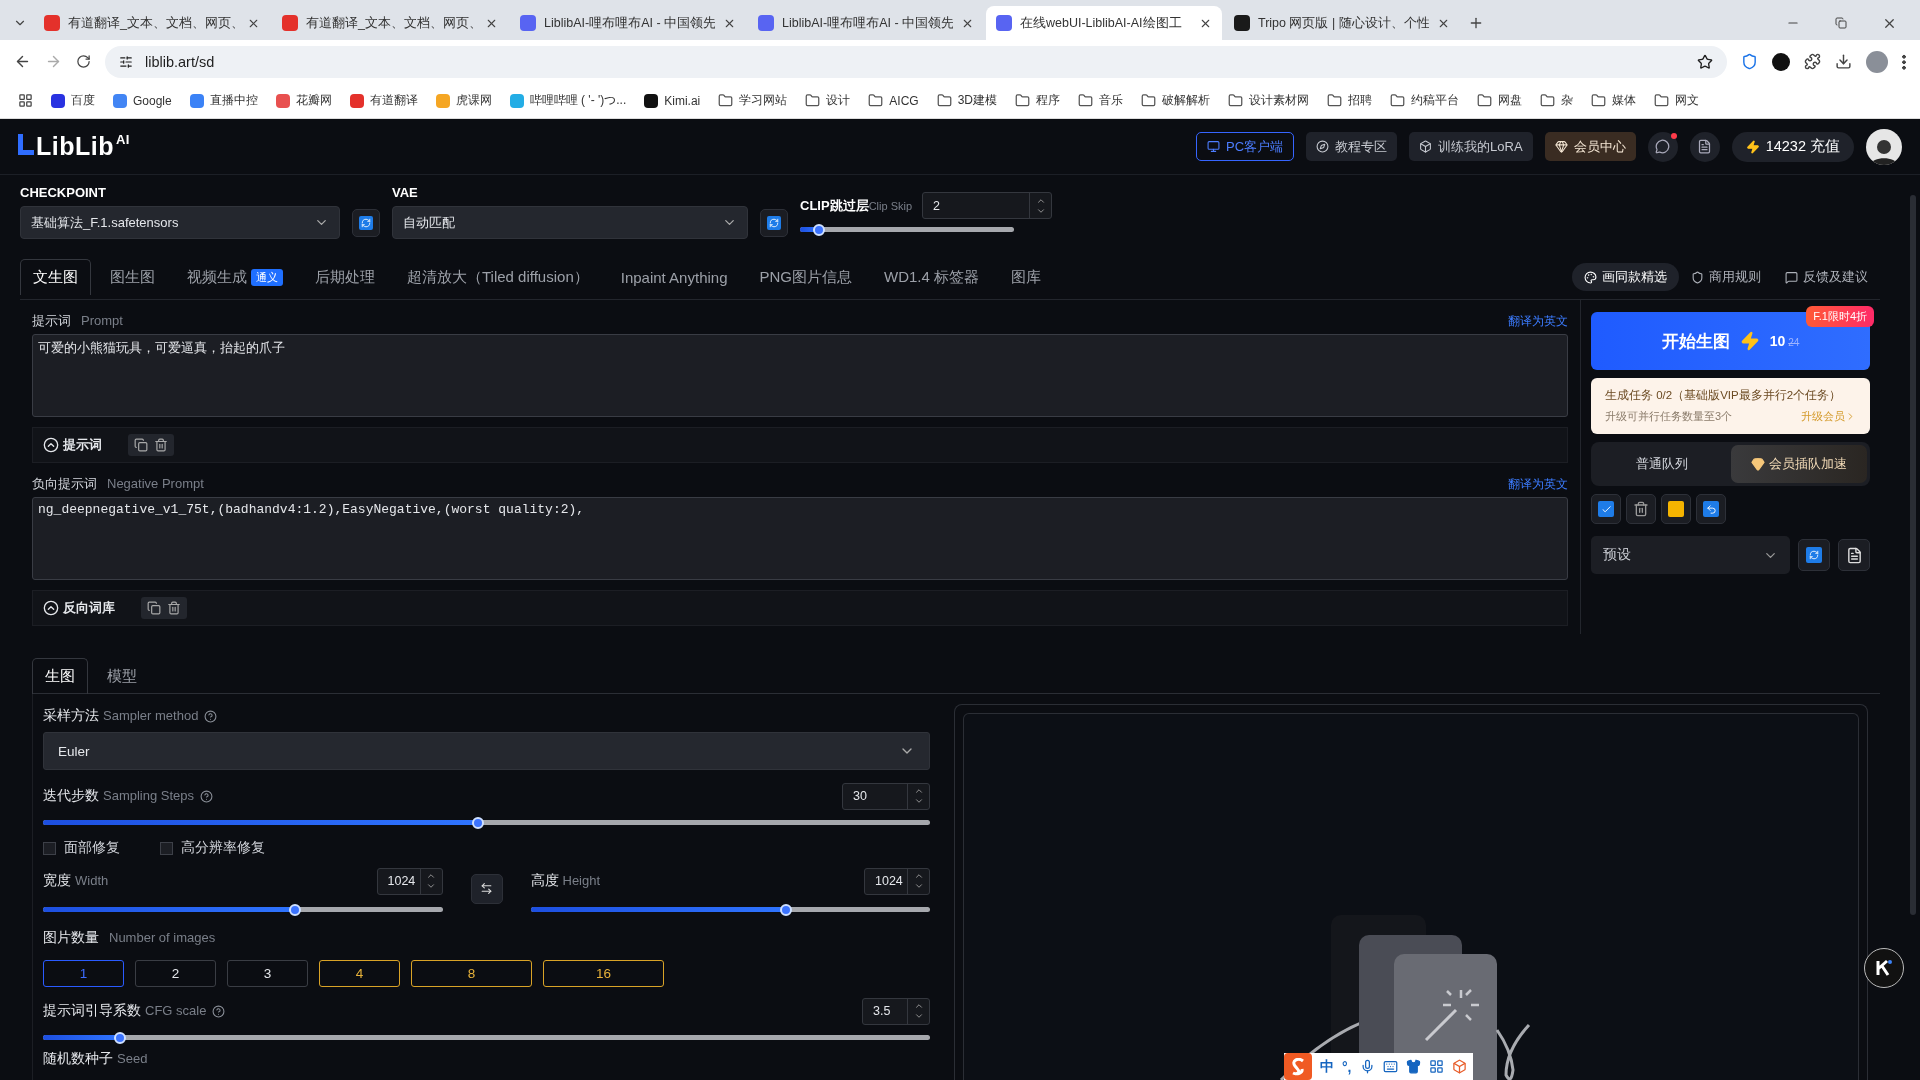  What do you see at coordinates (1798, 464) in the screenshot?
I see `queue-toggle: 会员插队加速` at bounding box center [1798, 464].